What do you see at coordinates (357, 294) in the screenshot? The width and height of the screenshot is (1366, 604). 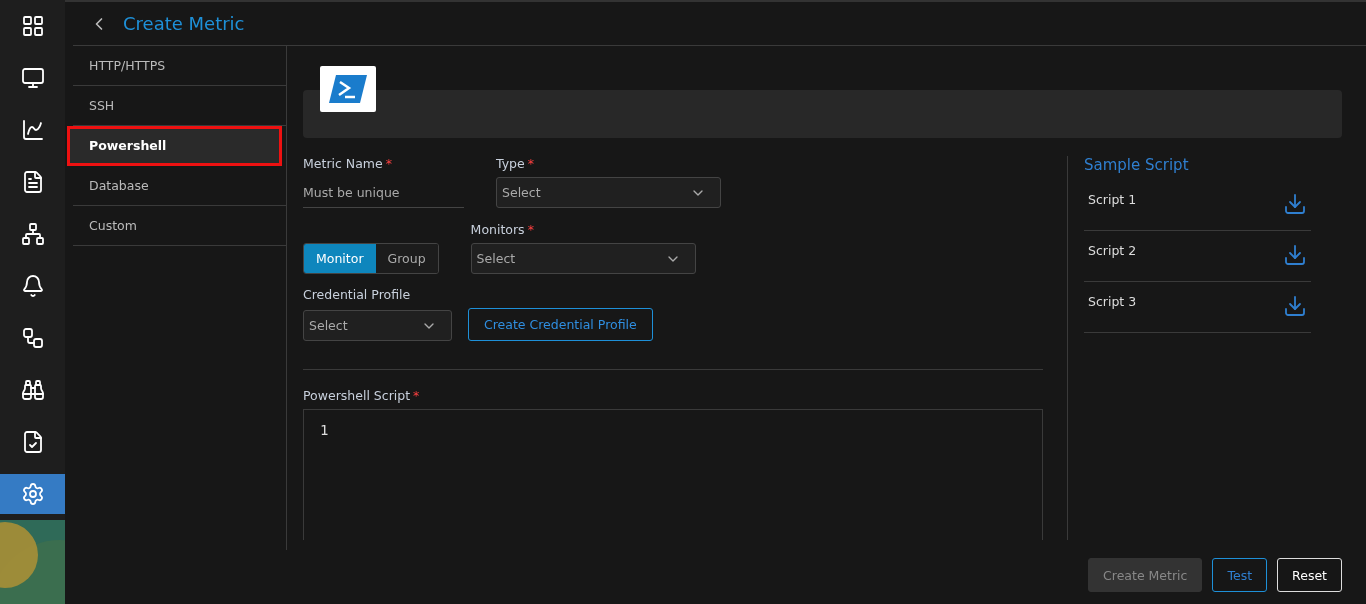 I see `field-label: Credential Profile` at bounding box center [357, 294].